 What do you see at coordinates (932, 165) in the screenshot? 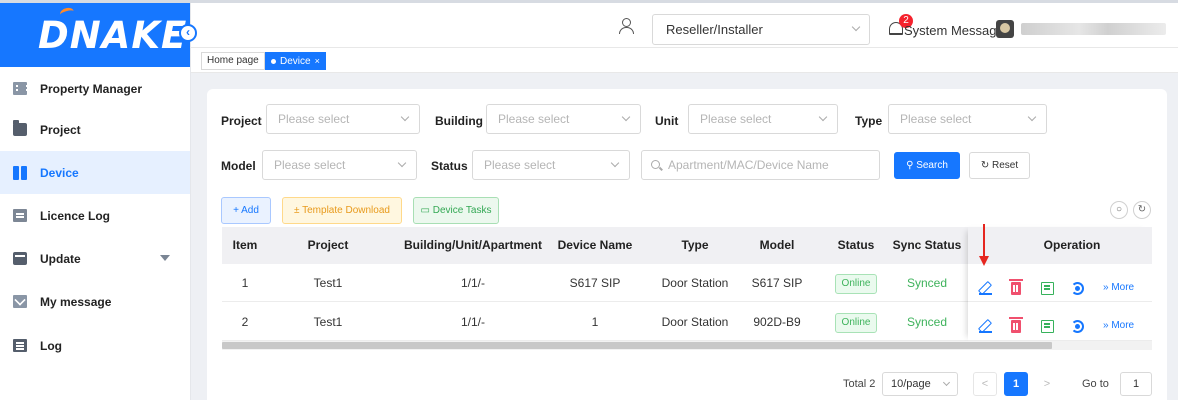
I see `search-button-label: Search` at bounding box center [932, 165].